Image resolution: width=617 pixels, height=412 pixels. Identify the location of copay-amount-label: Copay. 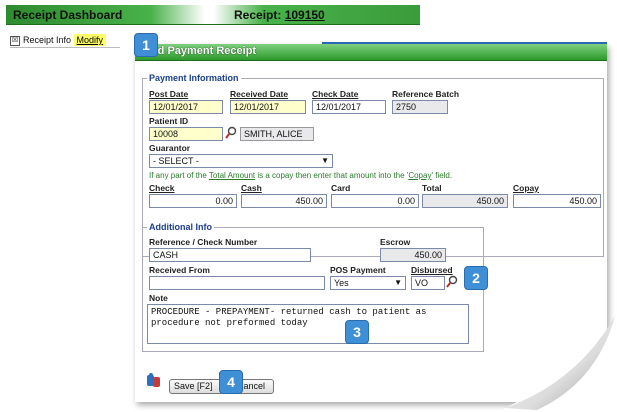
(526, 188).